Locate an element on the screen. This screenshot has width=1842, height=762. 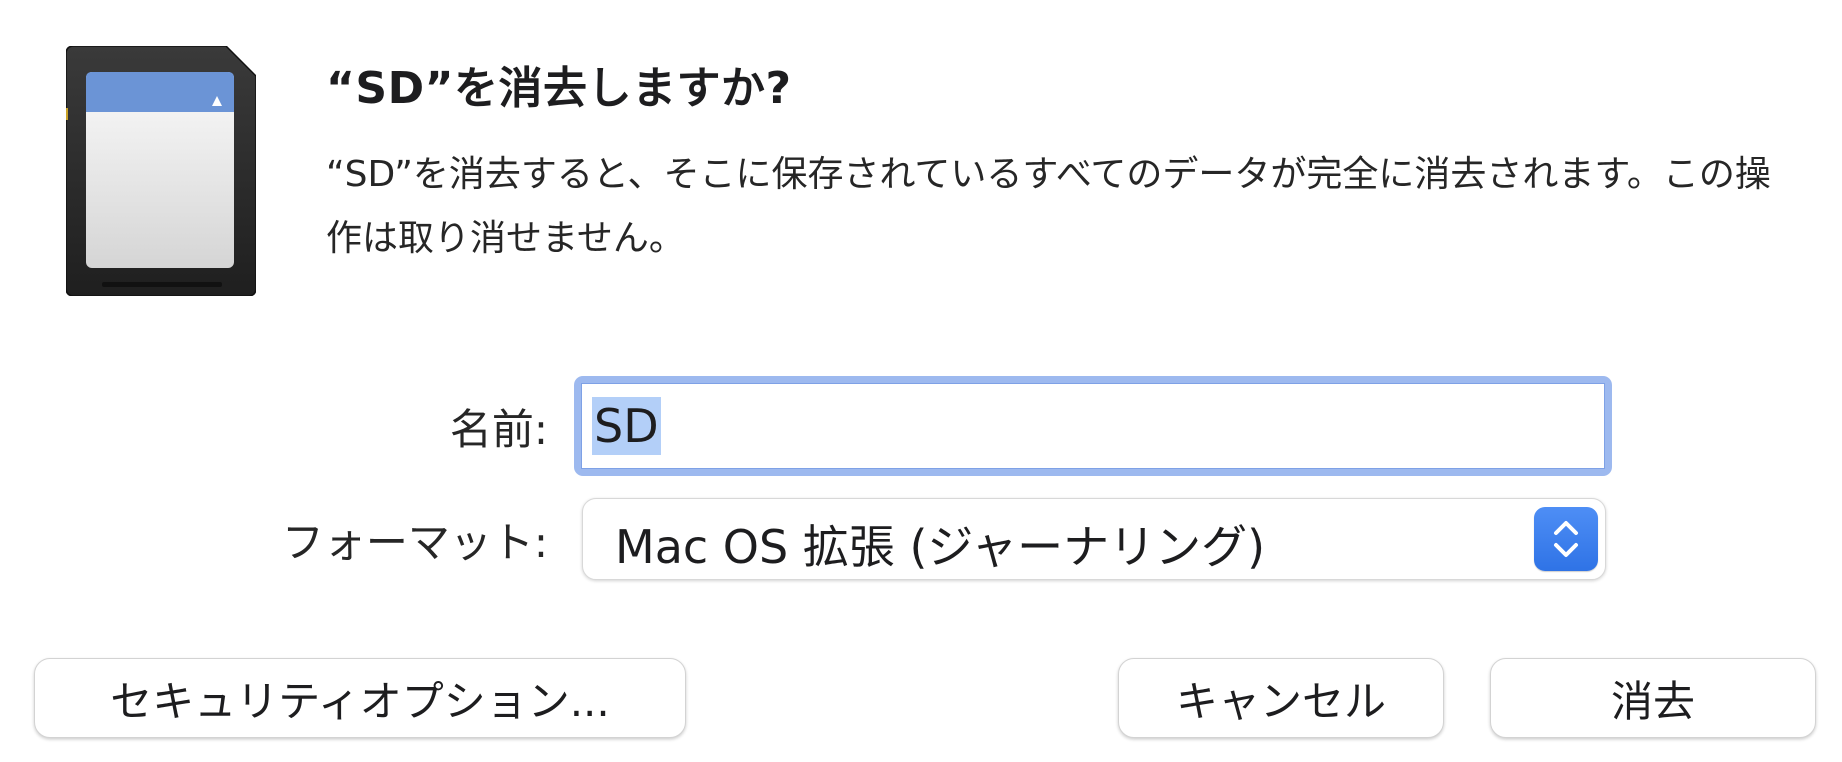
name-field: SD is located at coordinates (1093, 426).